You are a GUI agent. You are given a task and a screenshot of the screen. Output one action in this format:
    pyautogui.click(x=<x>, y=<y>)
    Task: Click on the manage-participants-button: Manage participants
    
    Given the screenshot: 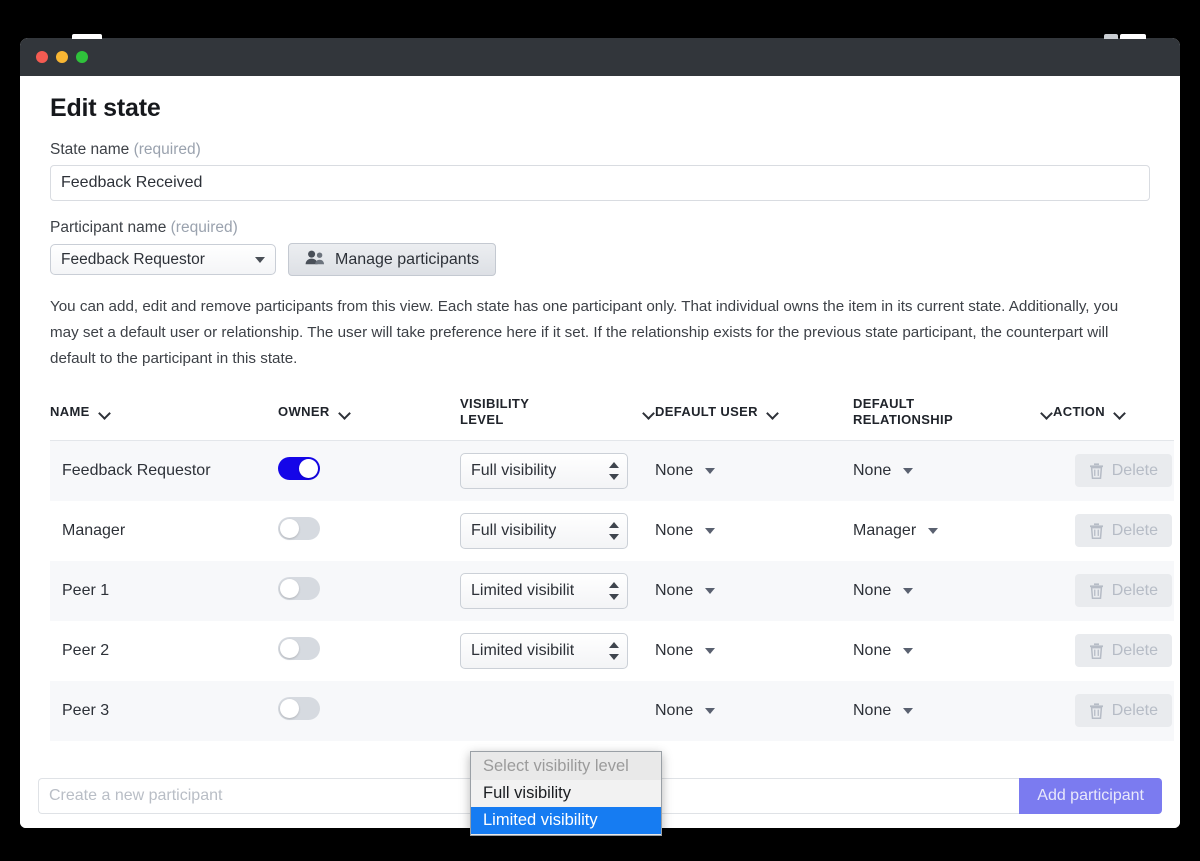 What is the action you would take?
    pyautogui.click(x=392, y=259)
    